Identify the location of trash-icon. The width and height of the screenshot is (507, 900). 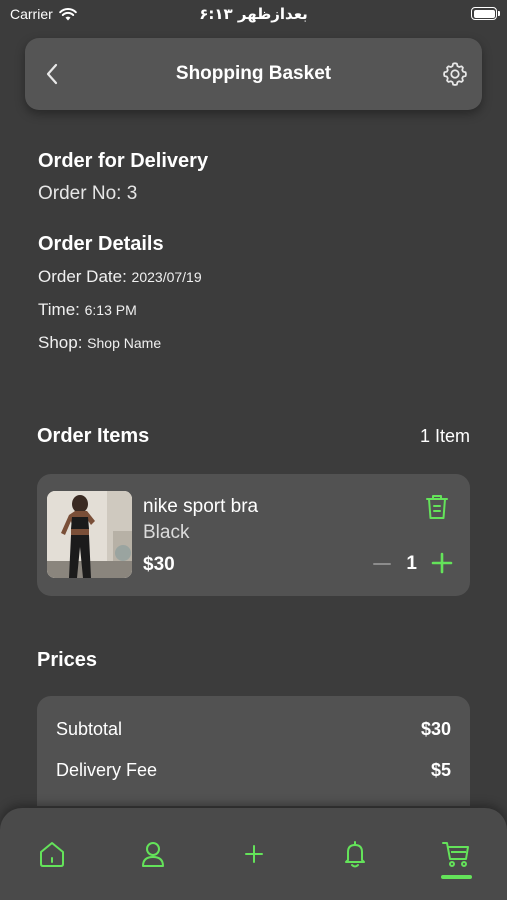
(437, 507).